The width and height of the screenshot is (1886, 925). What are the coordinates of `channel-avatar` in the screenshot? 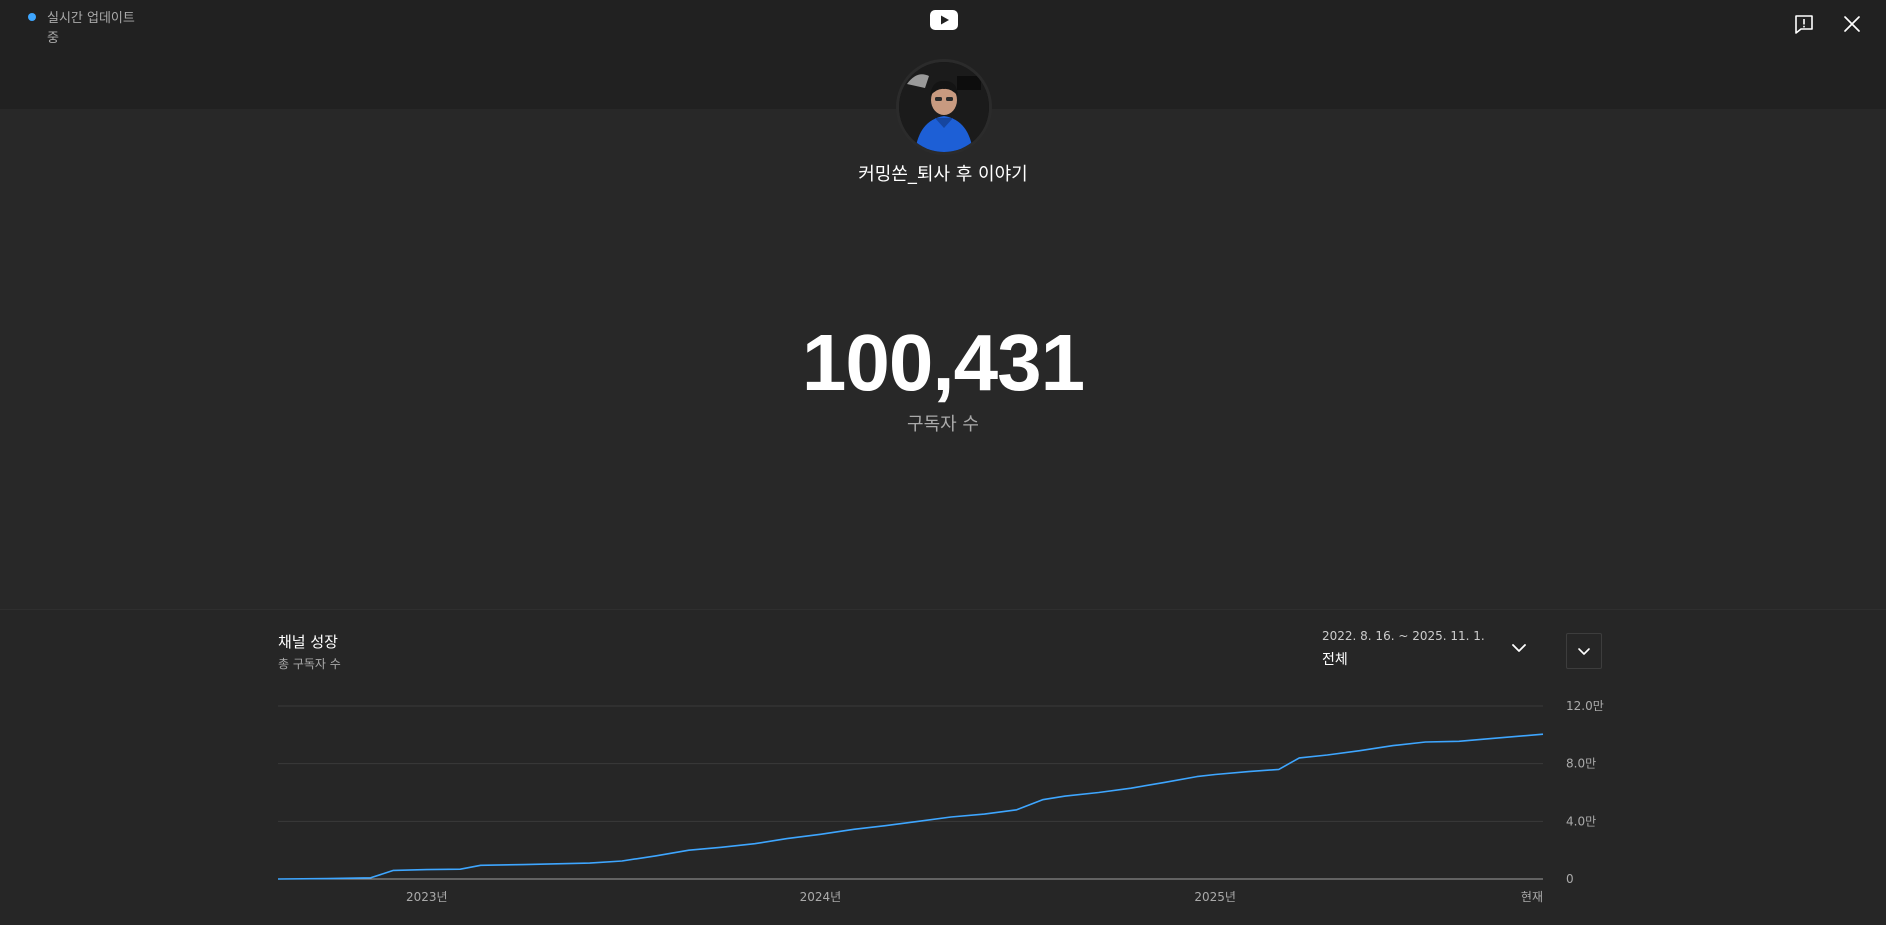 It's located at (944, 107).